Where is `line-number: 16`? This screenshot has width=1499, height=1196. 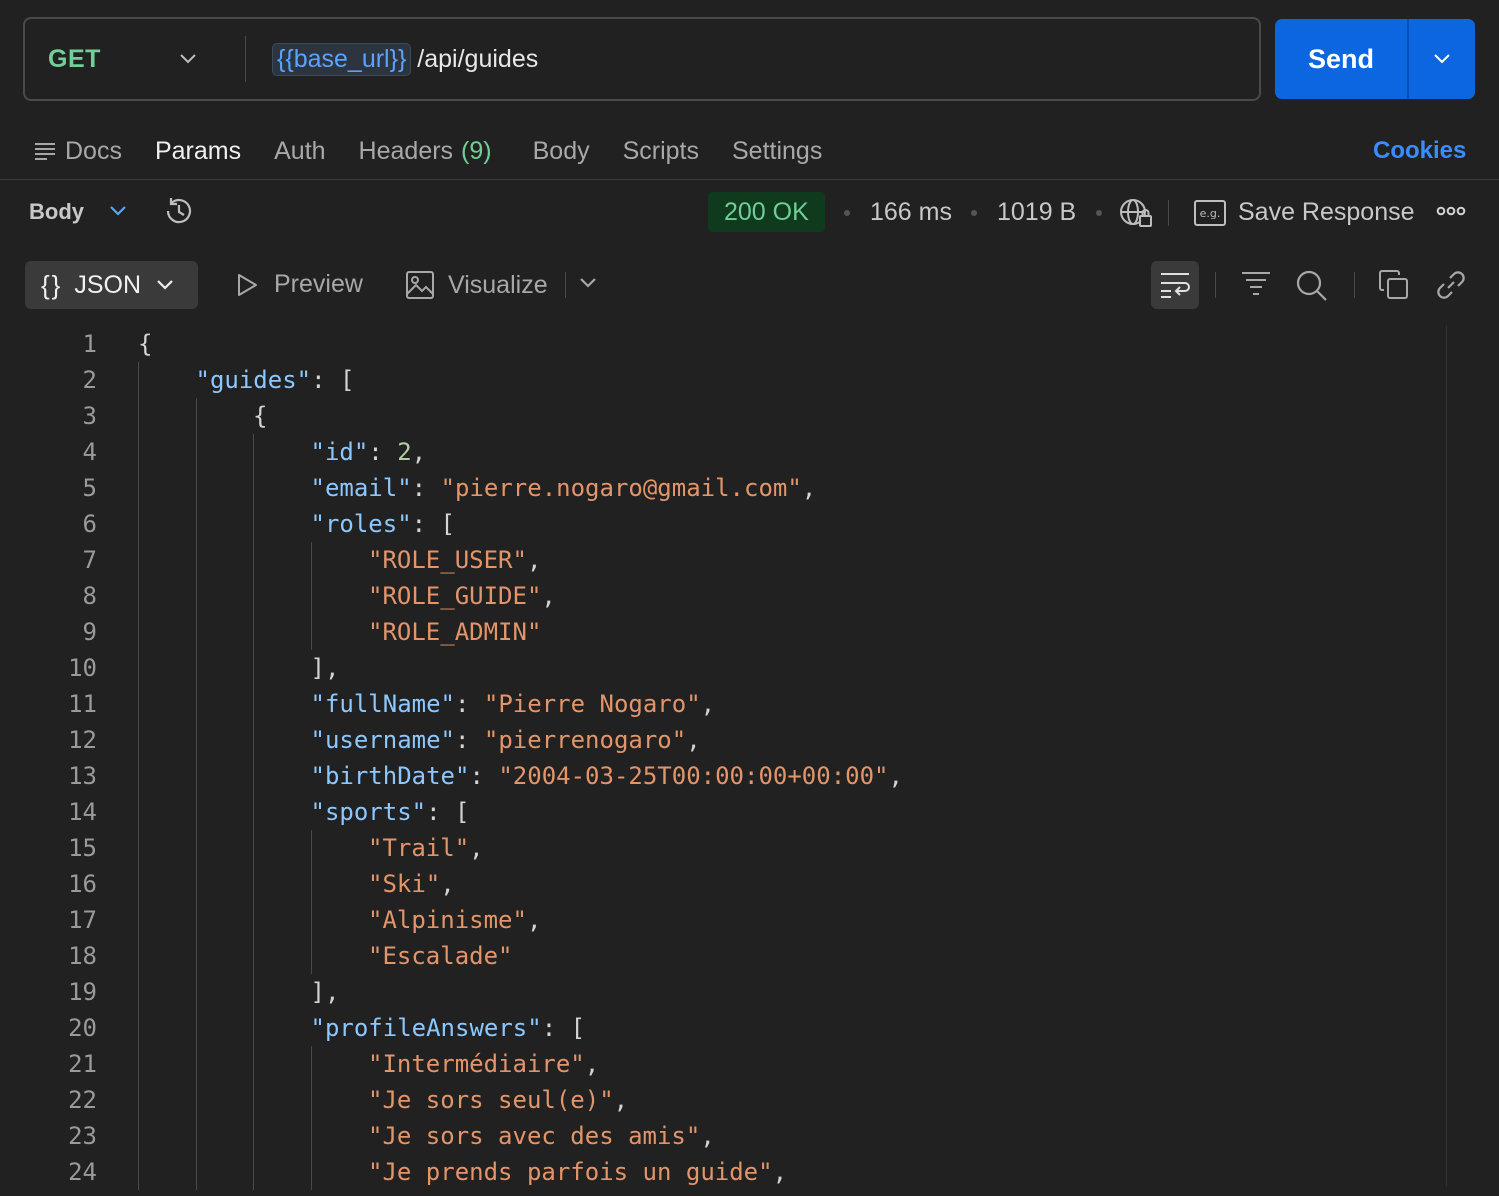
line-number: 16 is located at coordinates (82, 884).